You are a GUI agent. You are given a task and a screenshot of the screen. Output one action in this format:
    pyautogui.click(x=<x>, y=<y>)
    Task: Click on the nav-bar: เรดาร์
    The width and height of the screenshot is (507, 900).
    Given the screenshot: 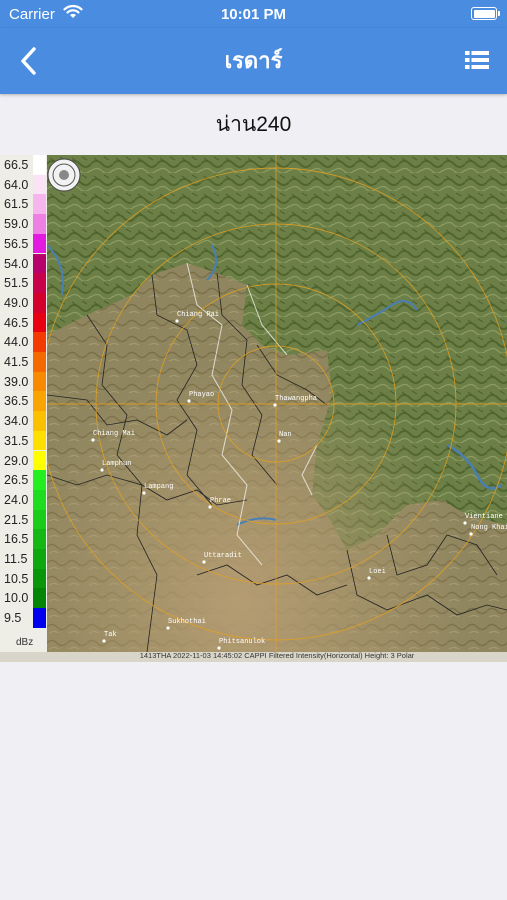 What is the action you would take?
    pyautogui.click(x=253, y=61)
    